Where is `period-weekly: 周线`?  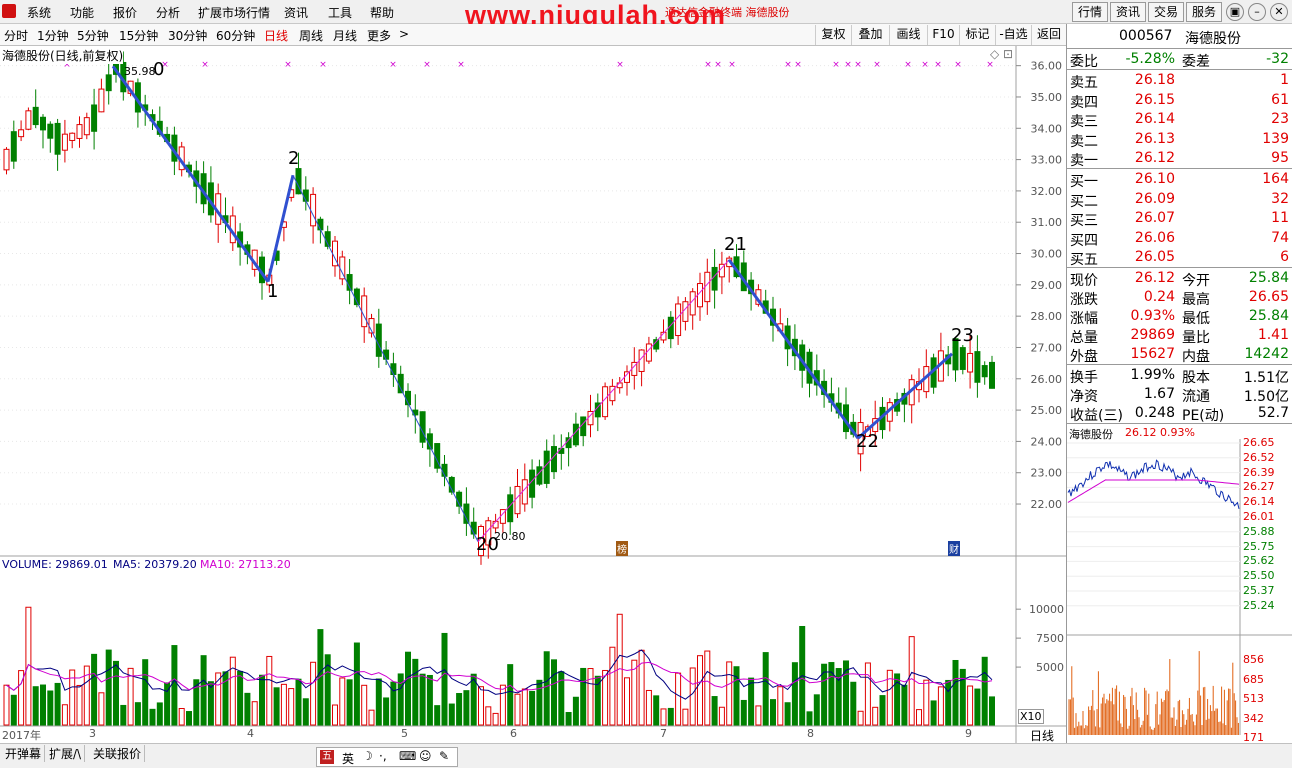 period-weekly: 周线 is located at coordinates (311, 35).